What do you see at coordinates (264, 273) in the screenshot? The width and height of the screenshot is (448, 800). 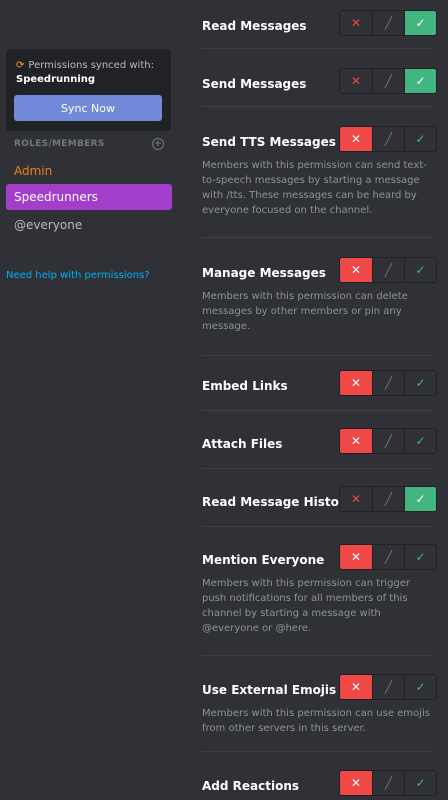 I see `permission-title: Manage Messages` at bounding box center [264, 273].